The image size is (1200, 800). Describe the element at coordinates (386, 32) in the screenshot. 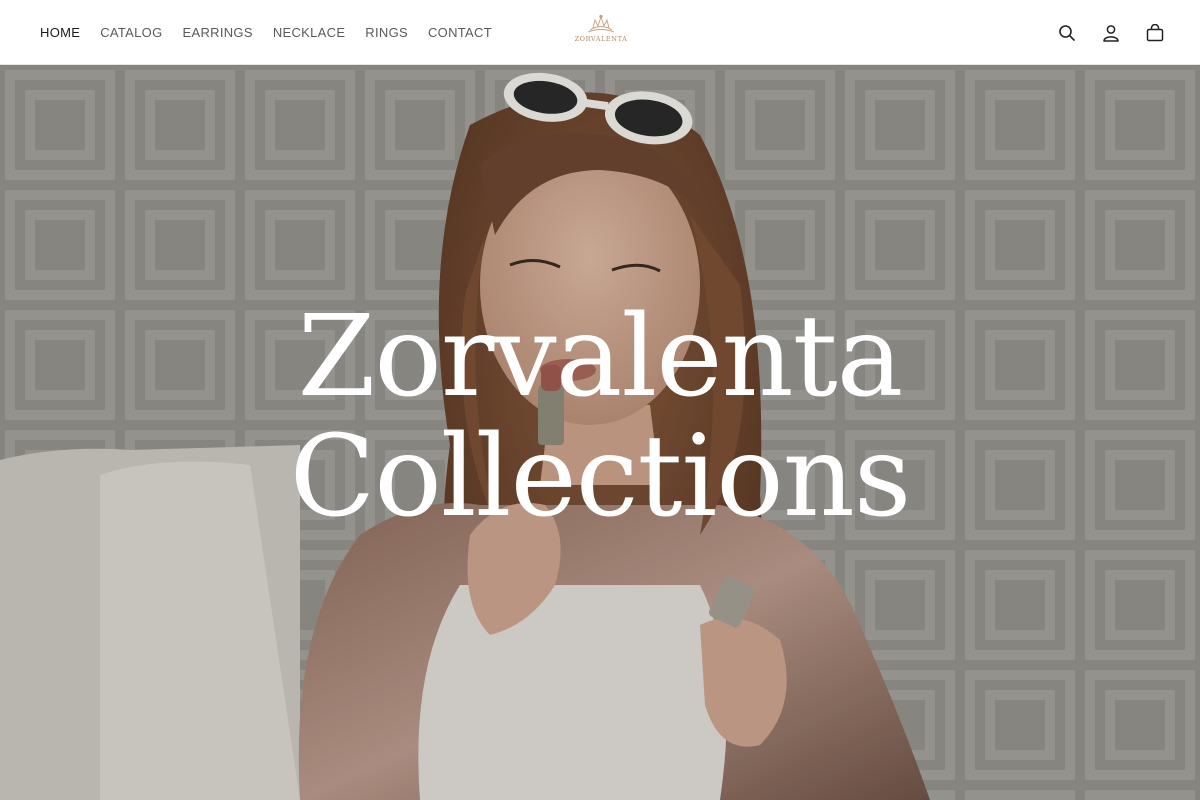

I see `nav-item-rings: RINGS` at that location.